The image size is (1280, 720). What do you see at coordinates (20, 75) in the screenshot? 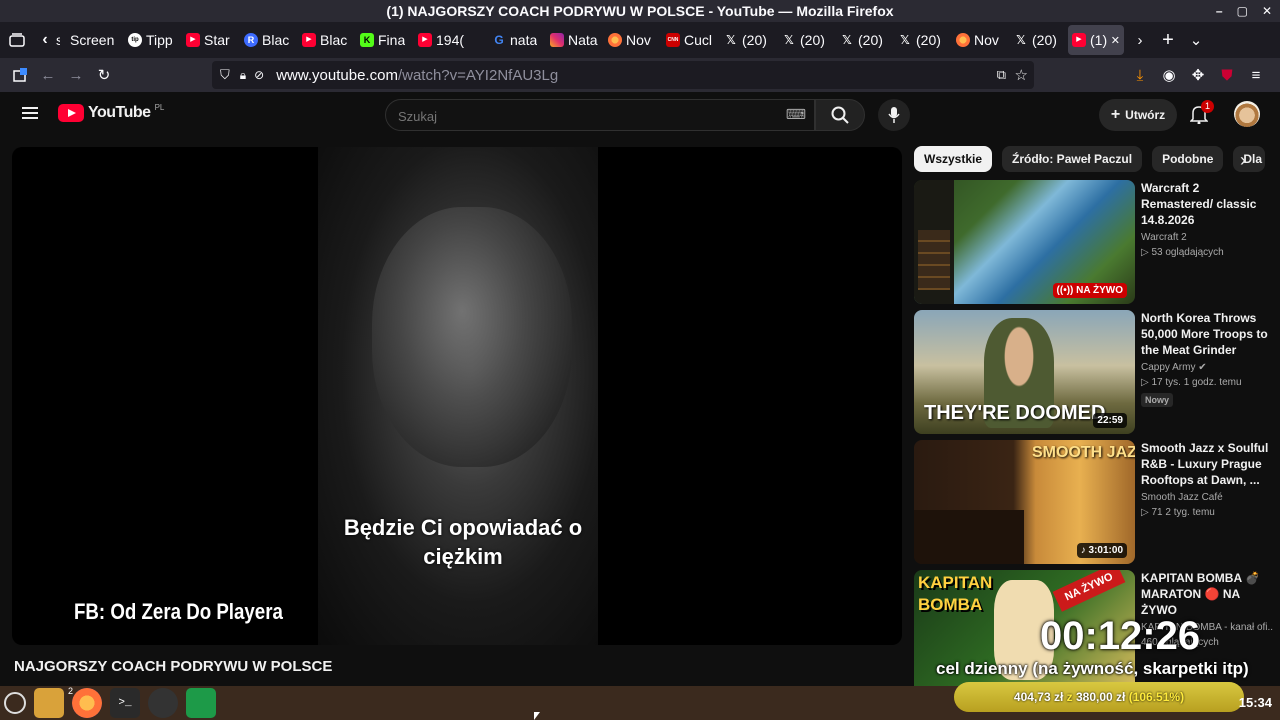
I see `sidebar-icon` at bounding box center [20, 75].